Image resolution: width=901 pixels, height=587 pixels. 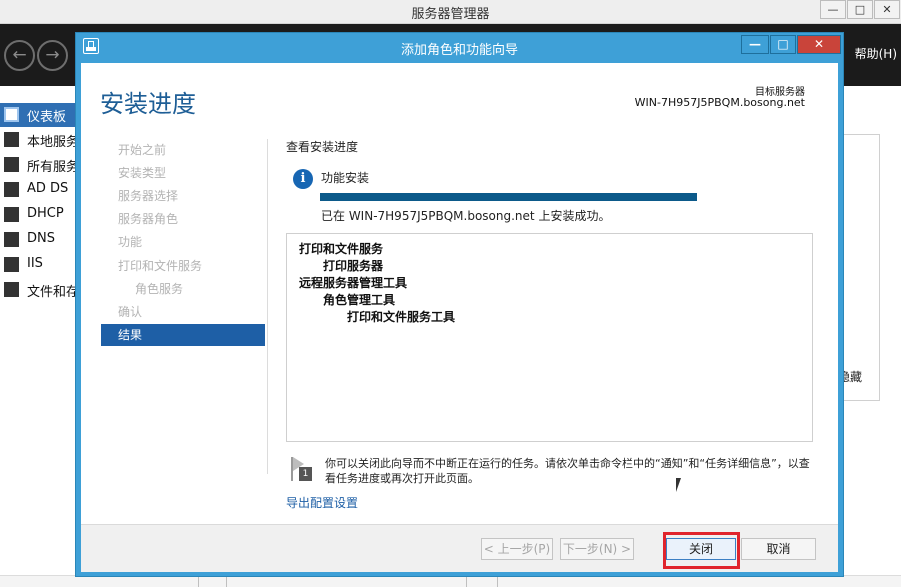 I want to click on wizard-close-button: ✕, so click(x=819, y=44).